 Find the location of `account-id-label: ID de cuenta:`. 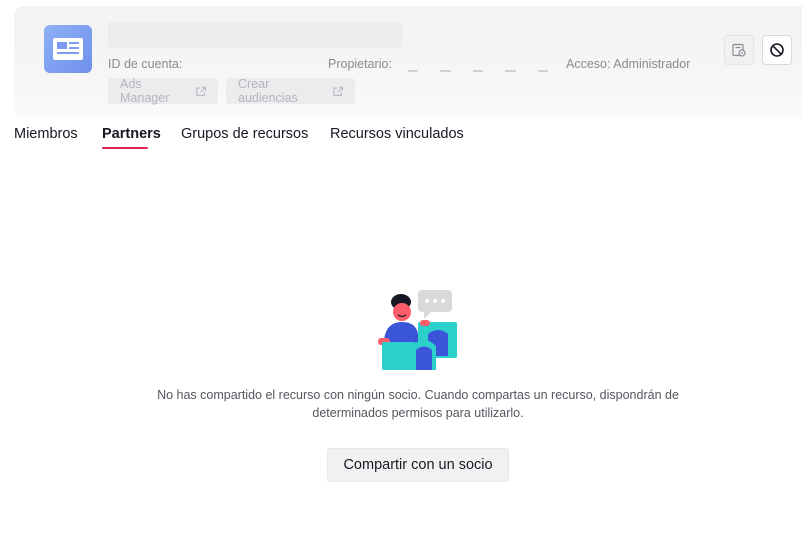

account-id-label: ID de cuenta: is located at coordinates (145, 64).